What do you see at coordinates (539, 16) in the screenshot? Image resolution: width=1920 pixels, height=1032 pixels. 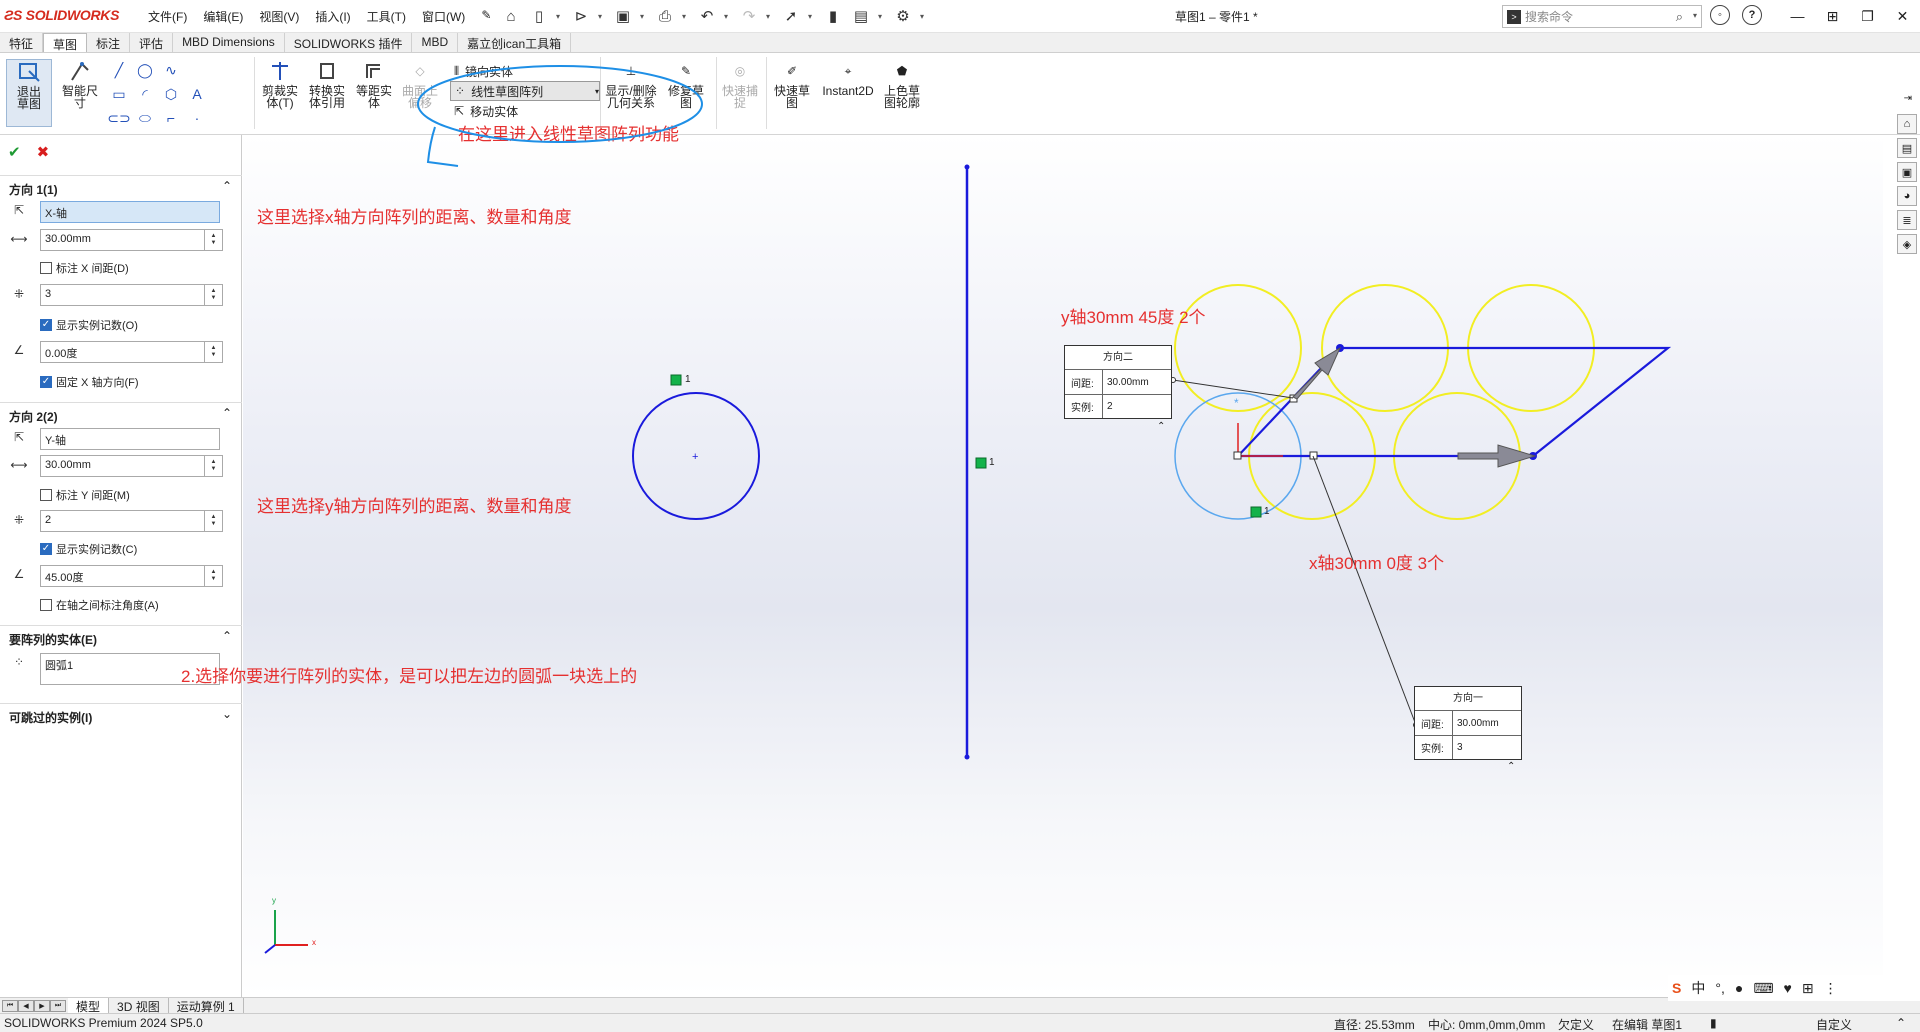 I see `new-icon: ▯` at bounding box center [539, 16].